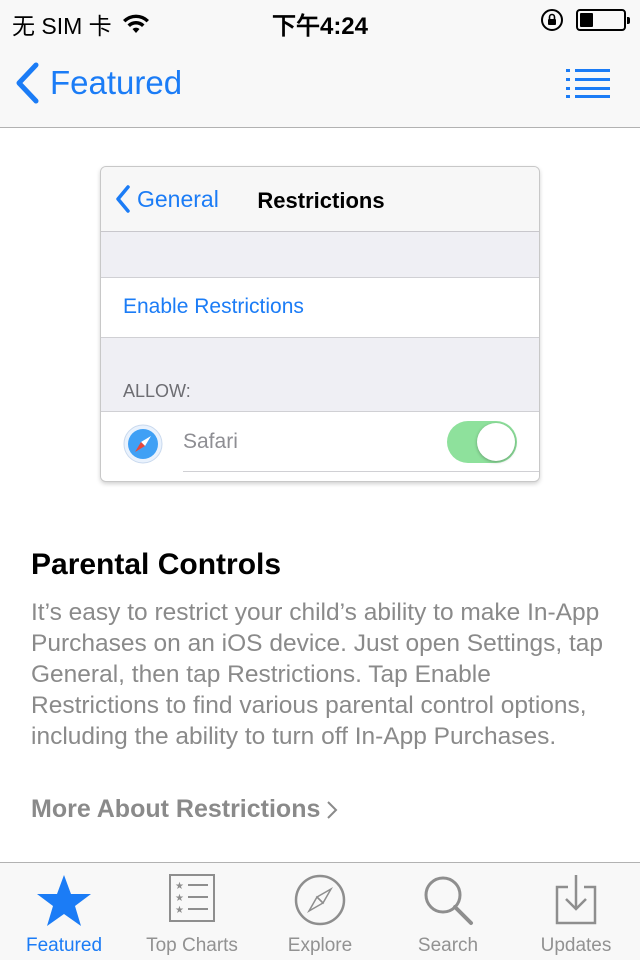 This screenshot has height=960, width=640. Describe the element at coordinates (116, 82) in the screenshot. I see `back-button-label: Featured` at that location.